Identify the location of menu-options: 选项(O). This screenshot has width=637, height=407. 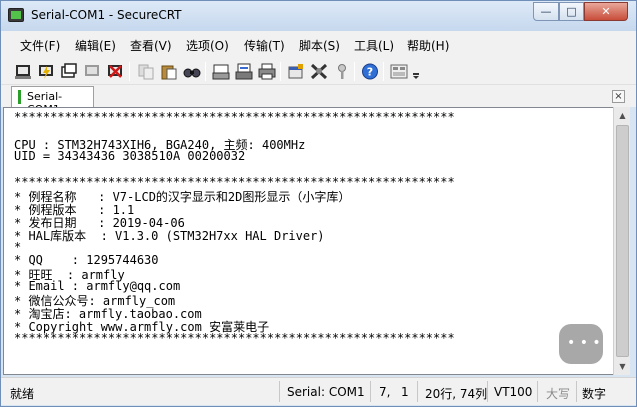
(207, 45).